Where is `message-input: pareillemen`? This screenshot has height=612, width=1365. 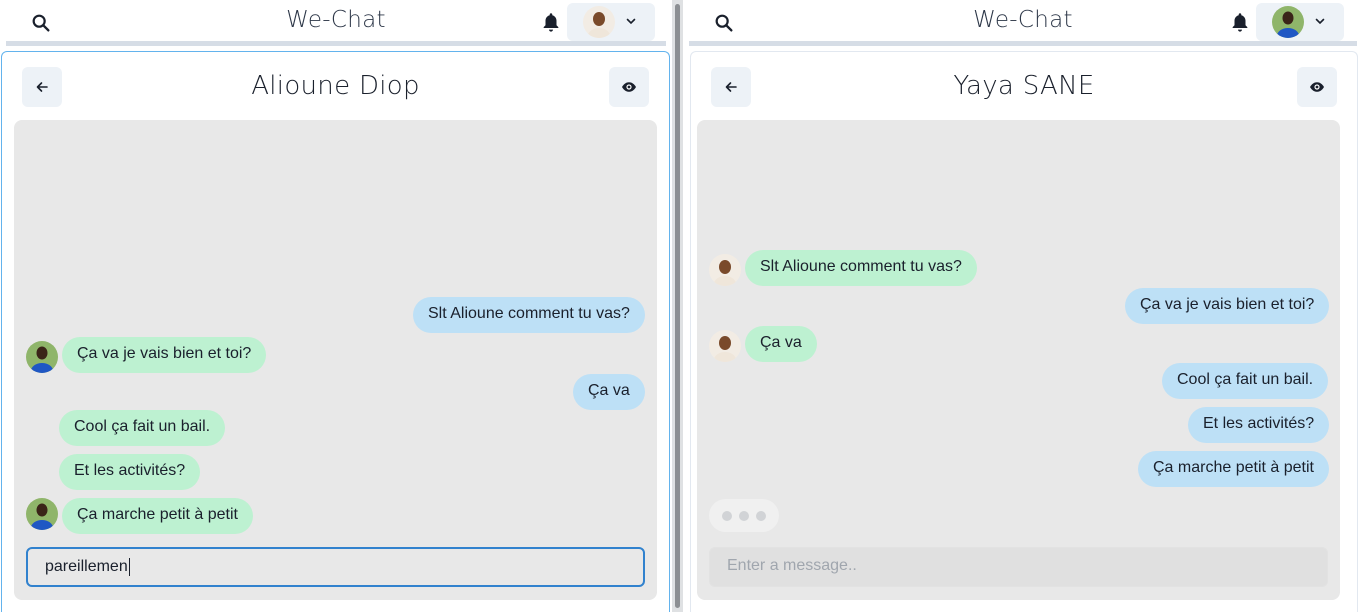
message-input: pareillemen is located at coordinates (335, 567).